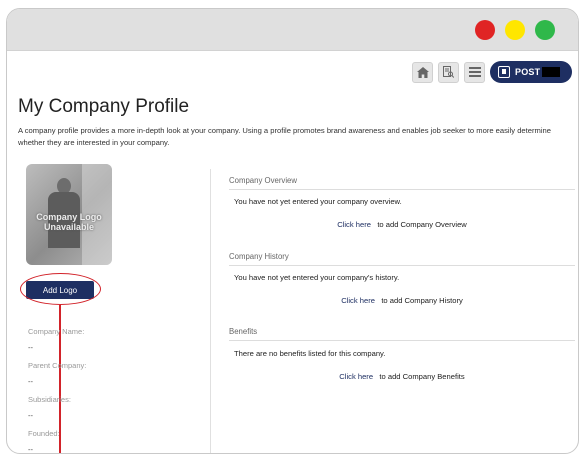 Image resolution: width=579 pixels, height=454 pixels. I want to click on redacted-text, so click(551, 72).